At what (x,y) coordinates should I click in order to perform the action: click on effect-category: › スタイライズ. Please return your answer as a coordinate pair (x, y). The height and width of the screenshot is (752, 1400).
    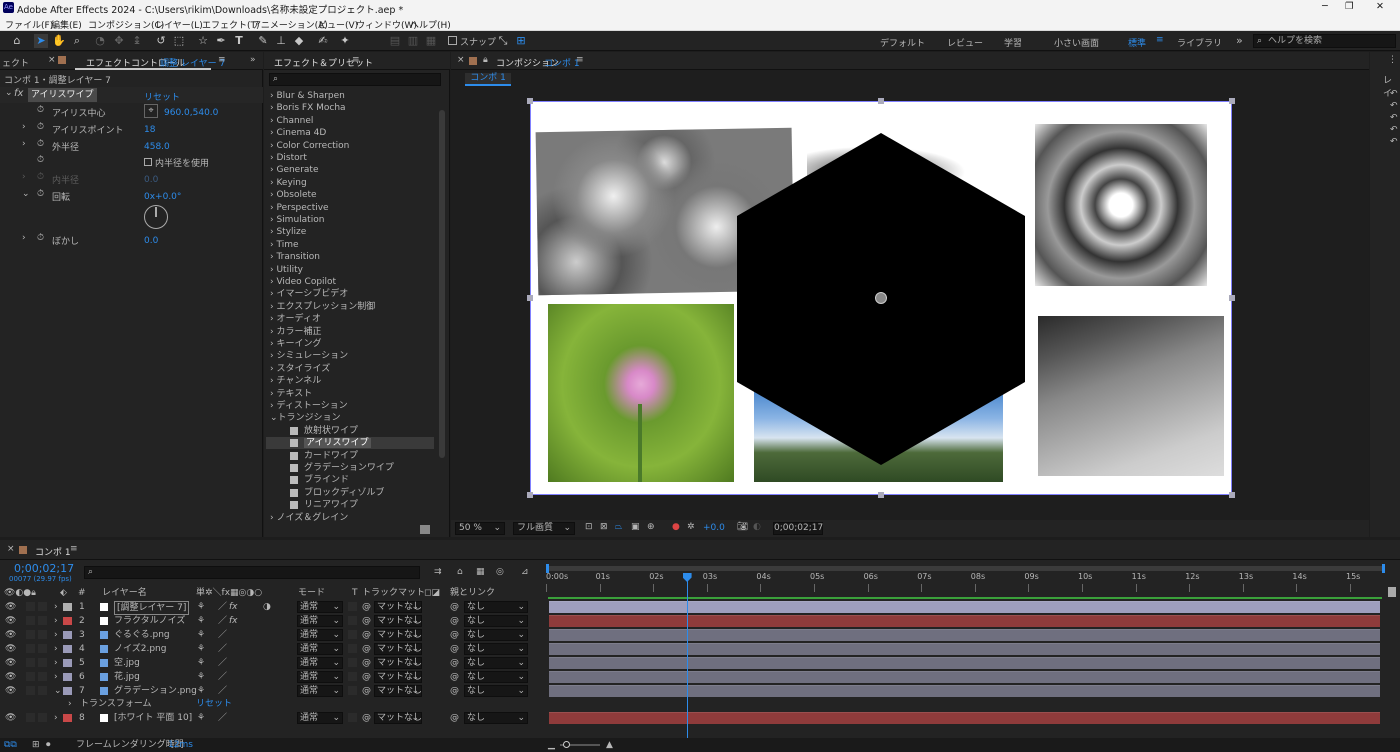
    Looking at the image, I should click on (300, 369).